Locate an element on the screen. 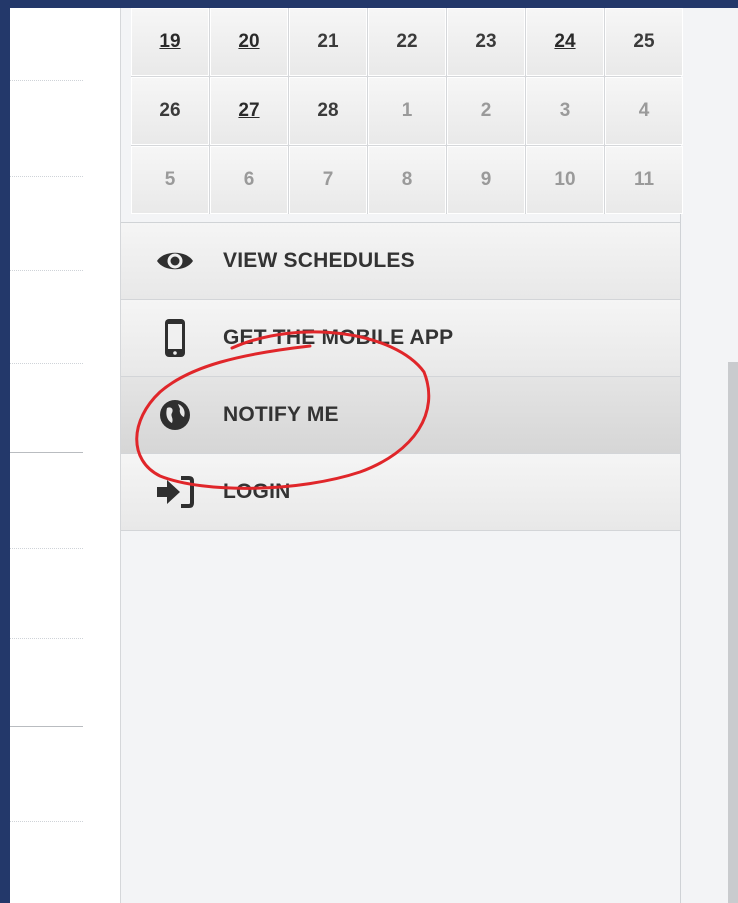 This screenshot has width=738, height=903. calendar-day: 20 is located at coordinates (249, 42).